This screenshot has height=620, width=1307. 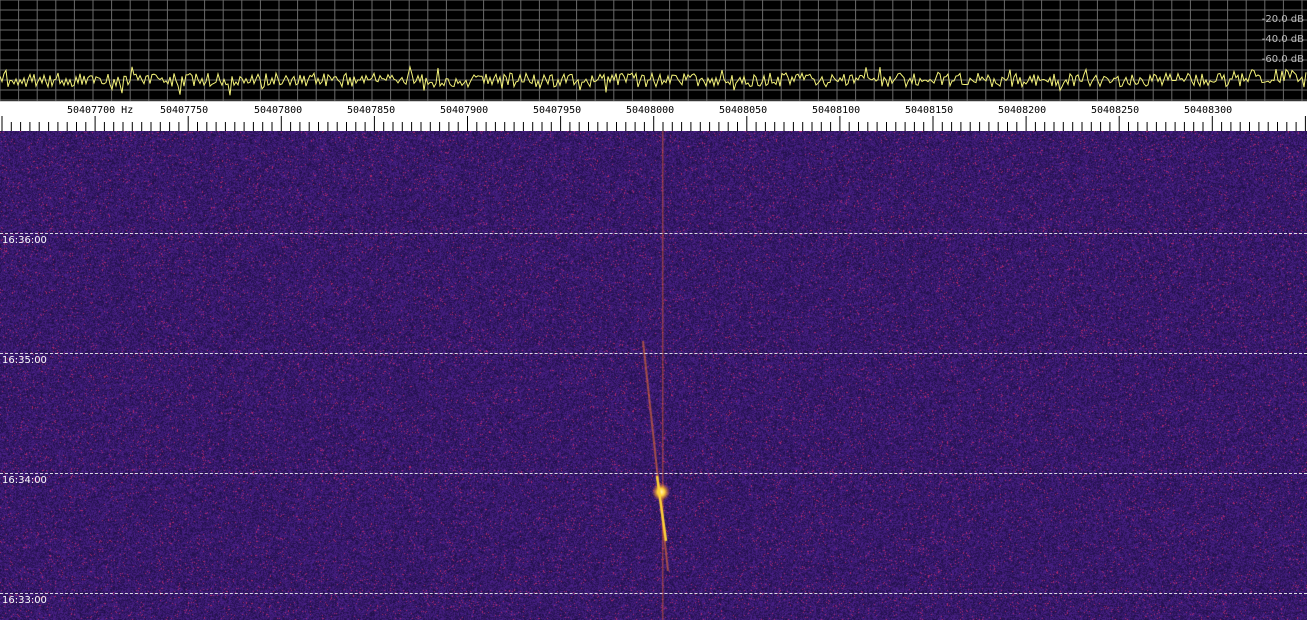 I want to click on freq-label: 50408050, so click(x=743, y=110).